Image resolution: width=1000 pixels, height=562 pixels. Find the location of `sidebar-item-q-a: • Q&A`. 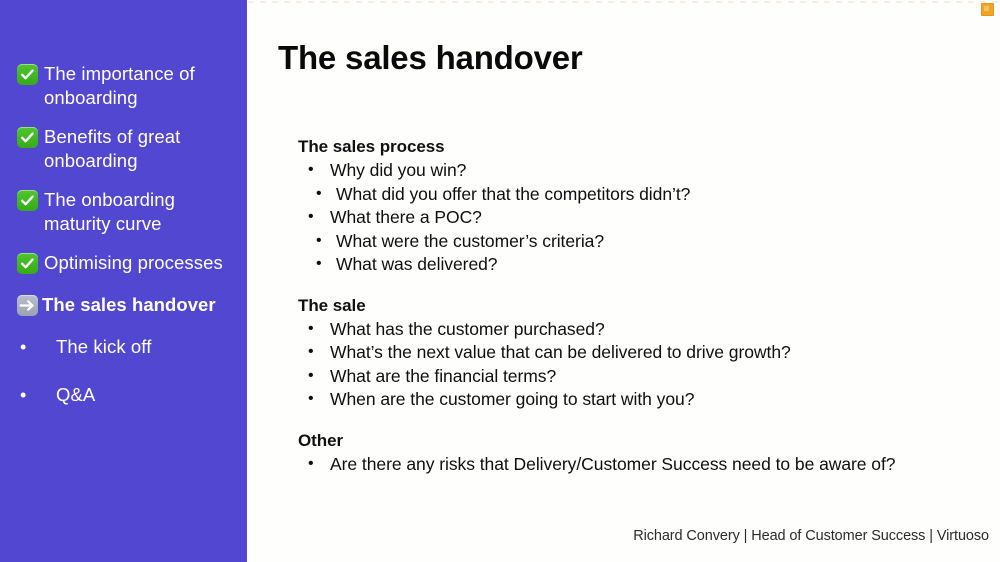

sidebar-item-q-a: • Q&A is located at coordinates (123, 396).